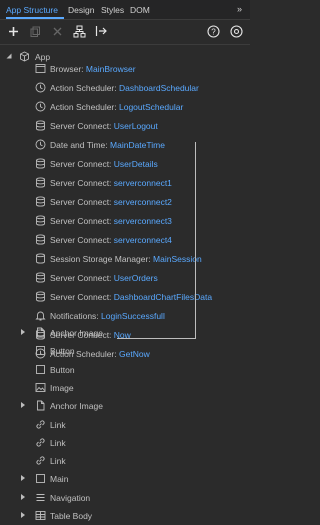 The width and height of the screenshot is (320, 525). What do you see at coordinates (107, 316) in the screenshot?
I see `component-label: Notifications: LoginSuccessfull` at bounding box center [107, 316].